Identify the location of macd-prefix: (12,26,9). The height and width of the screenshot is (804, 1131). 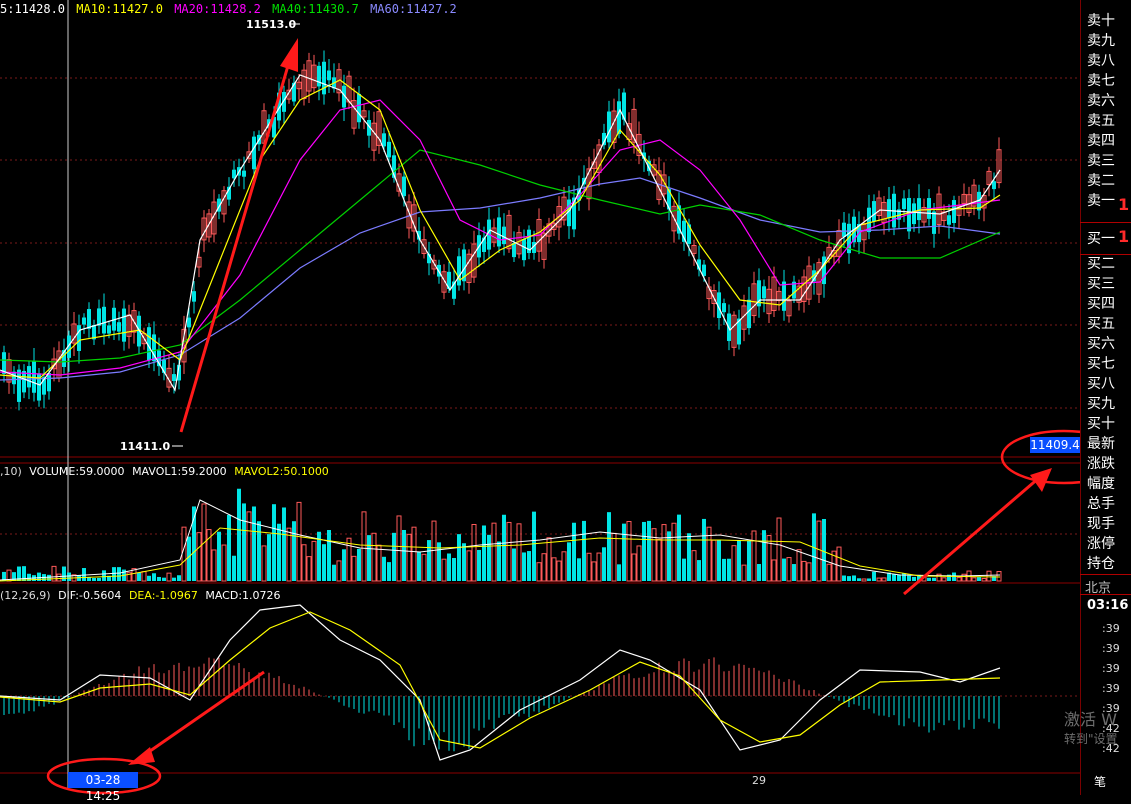
(25, 595).